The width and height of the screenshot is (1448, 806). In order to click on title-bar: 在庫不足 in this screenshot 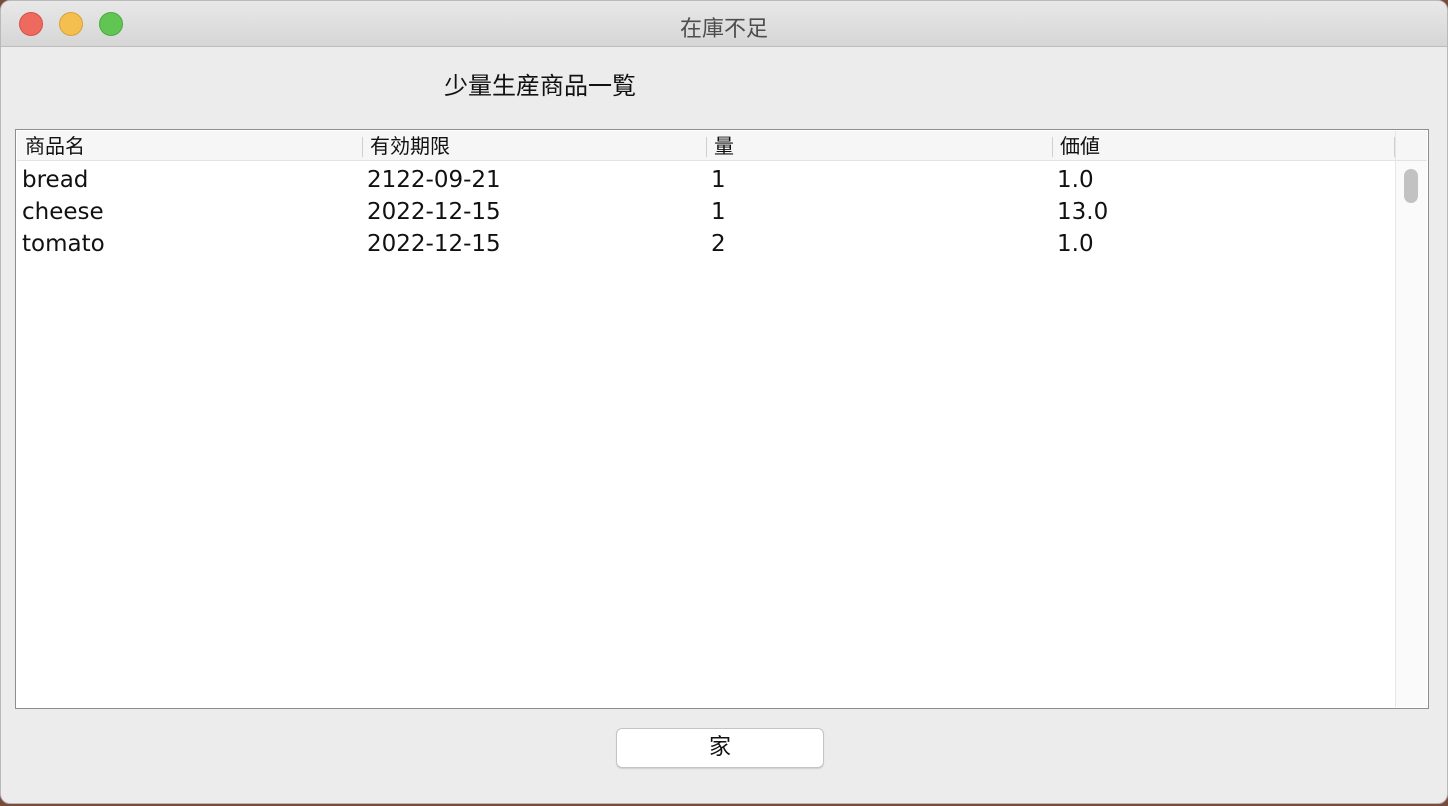, I will do `click(724, 24)`.